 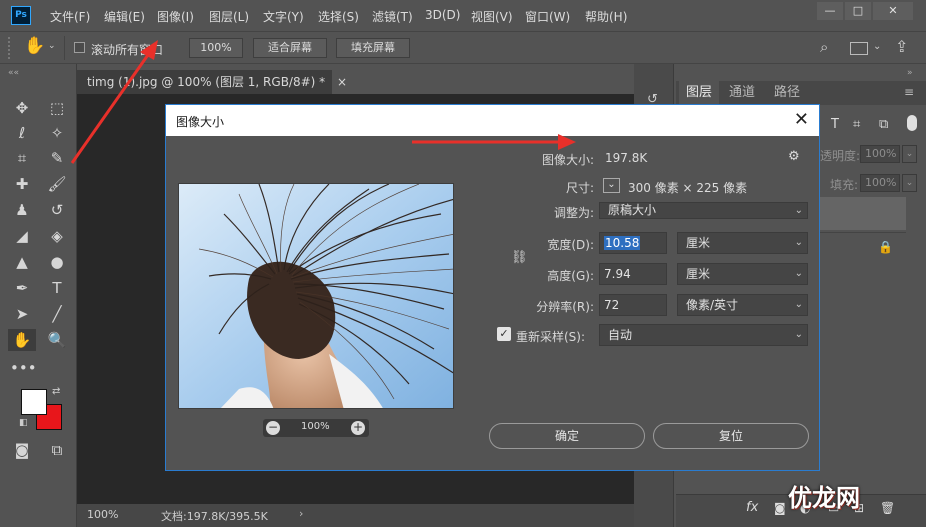 I want to click on arrow-to-image-menu, so click(x=114, y=102).